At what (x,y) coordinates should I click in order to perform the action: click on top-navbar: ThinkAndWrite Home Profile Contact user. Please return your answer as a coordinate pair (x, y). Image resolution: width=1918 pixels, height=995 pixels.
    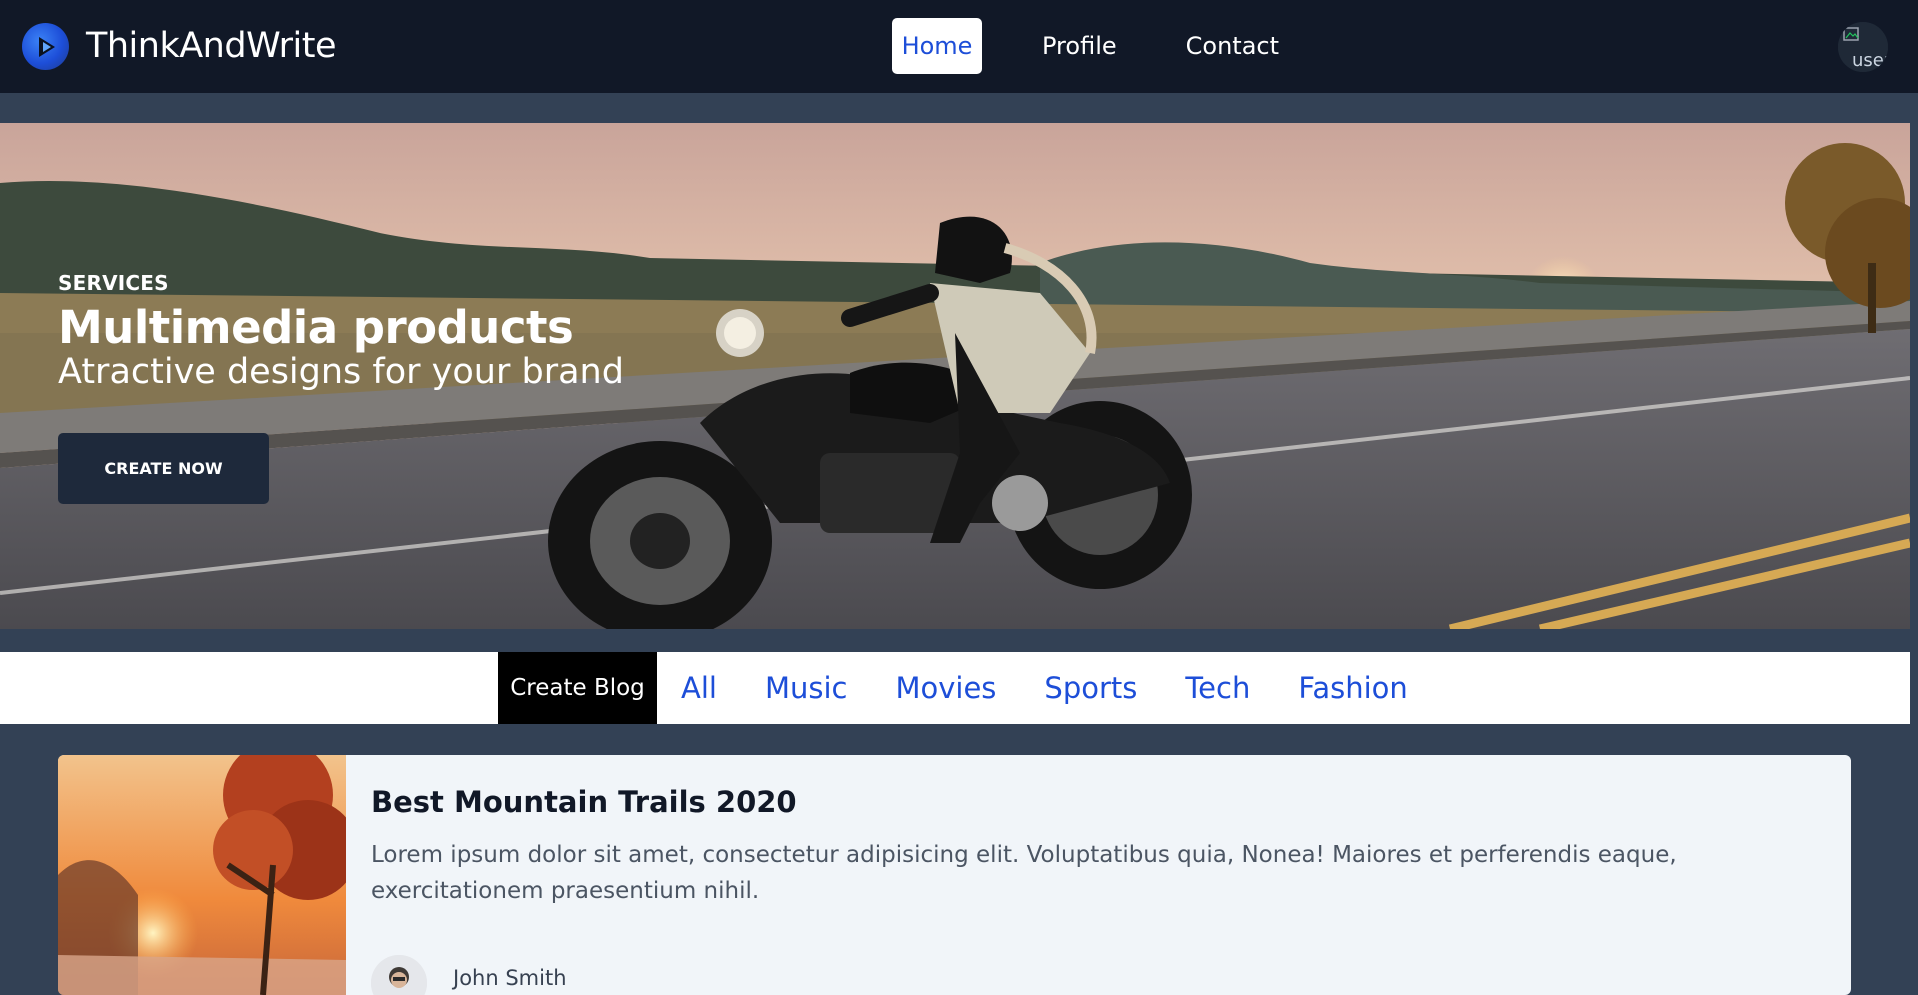
    Looking at the image, I should click on (959, 46).